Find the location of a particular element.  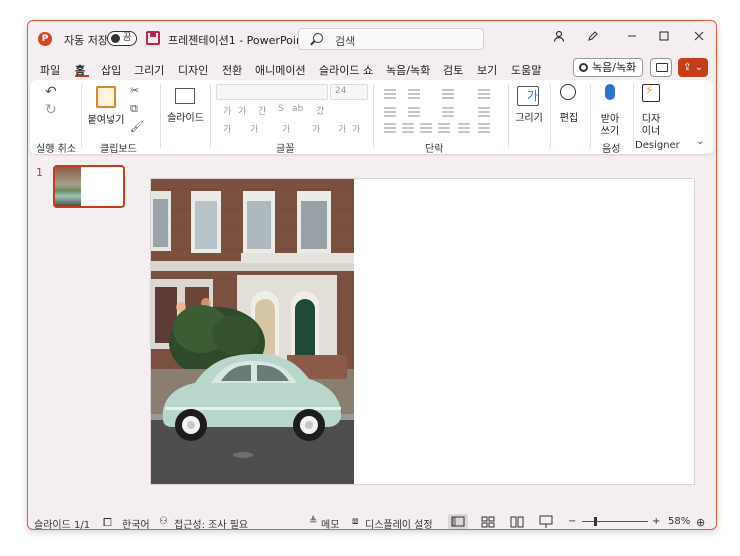

active-tab-indicator is located at coordinates (82, 76).